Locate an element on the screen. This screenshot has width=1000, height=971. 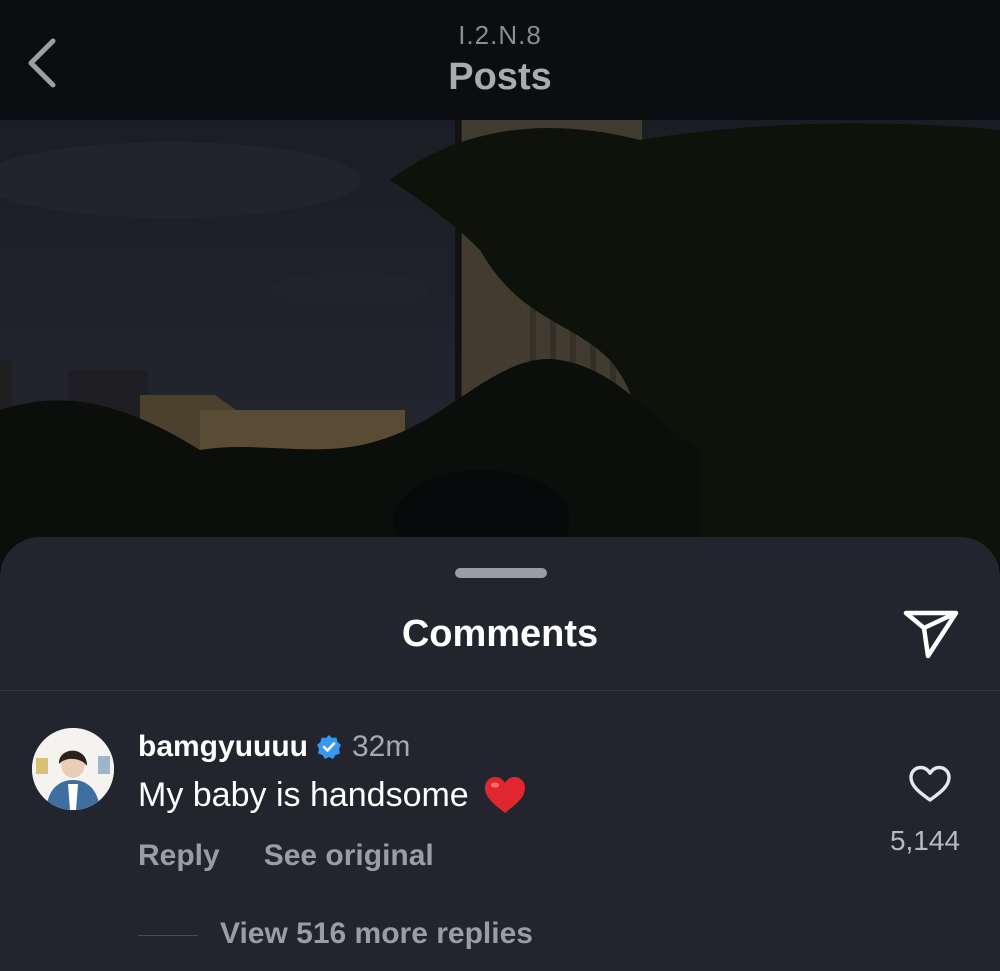
view-more-replies-button: View 516 more replies is located at coordinates (376, 934).